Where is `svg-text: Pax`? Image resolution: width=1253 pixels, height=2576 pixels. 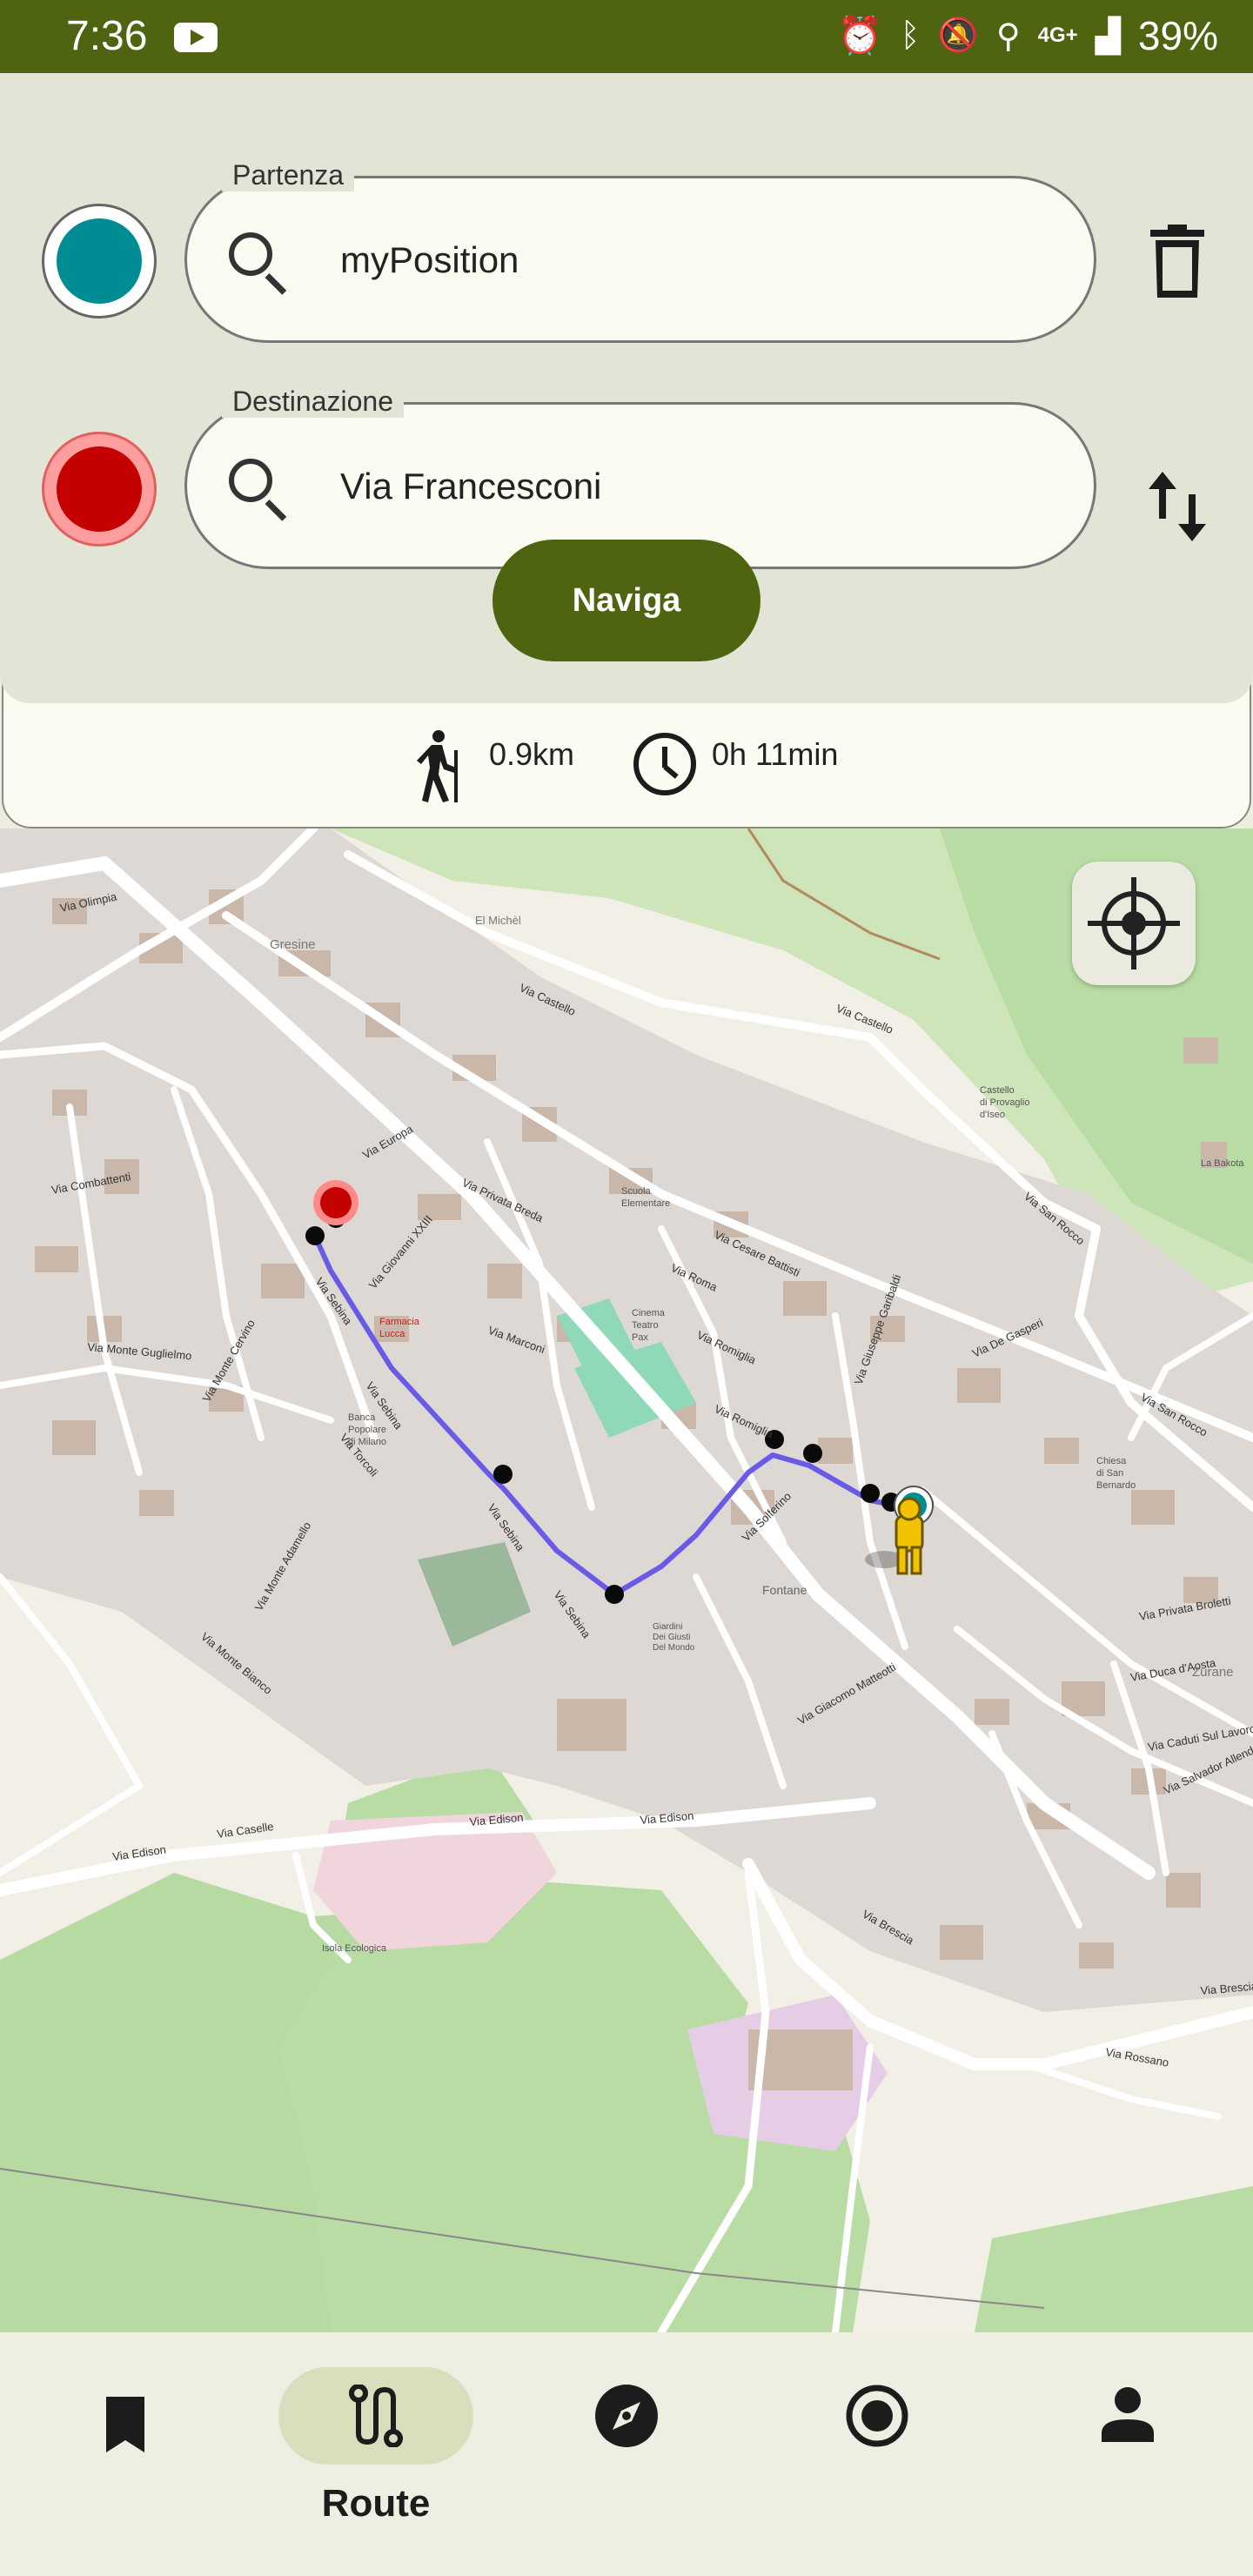 svg-text: Pax is located at coordinates (640, 1337).